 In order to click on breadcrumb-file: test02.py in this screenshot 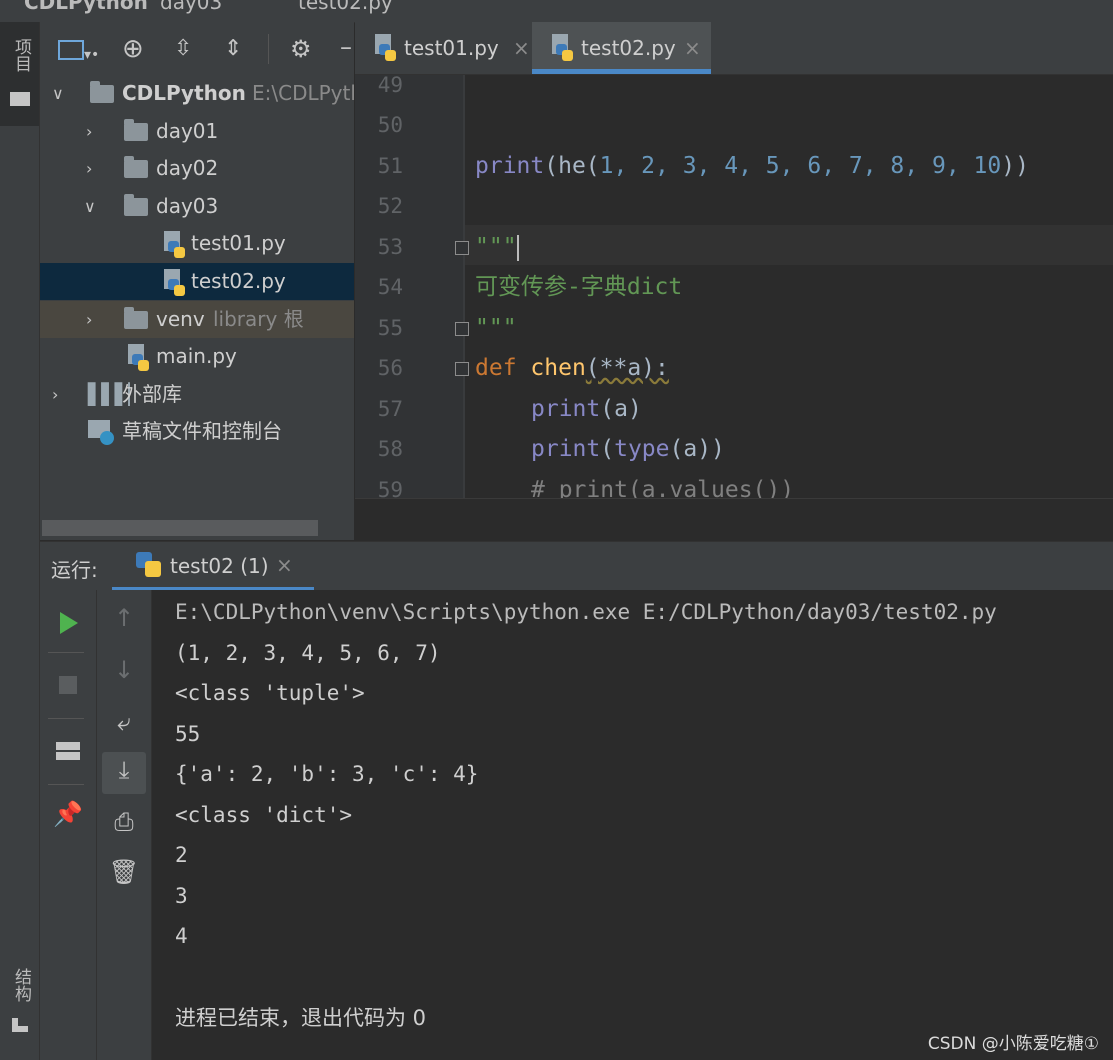, I will do `click(345, 7)`.